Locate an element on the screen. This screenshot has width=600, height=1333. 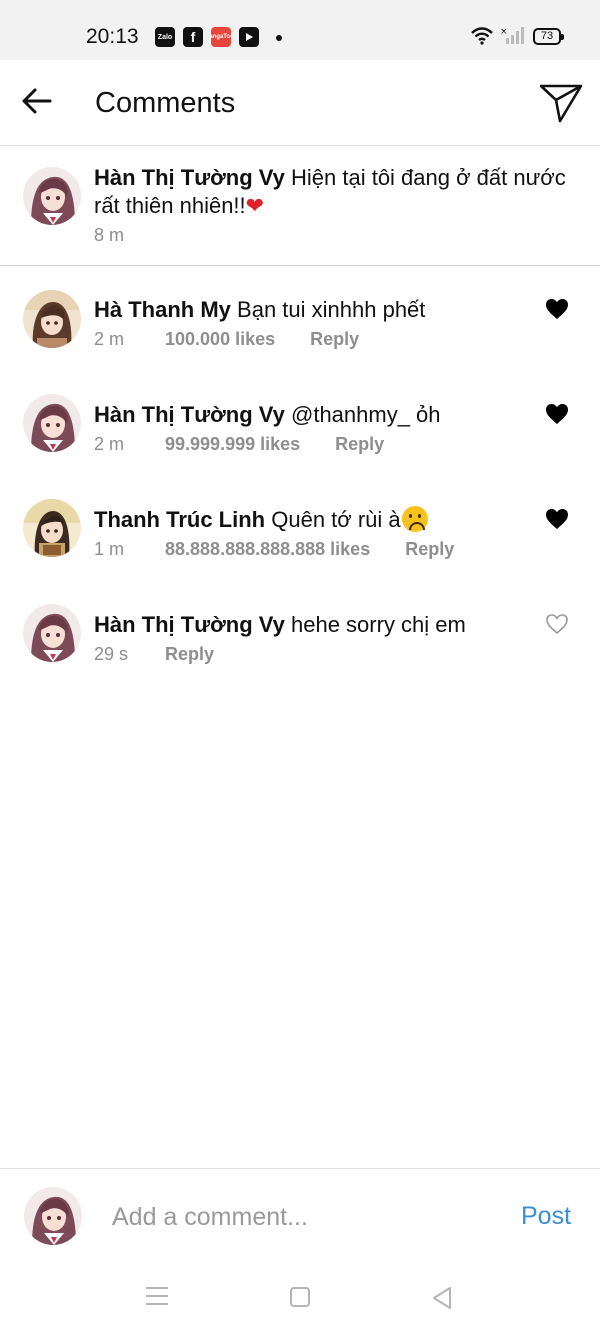
facebook-app-icon: f is located at coordinates (193, 37).